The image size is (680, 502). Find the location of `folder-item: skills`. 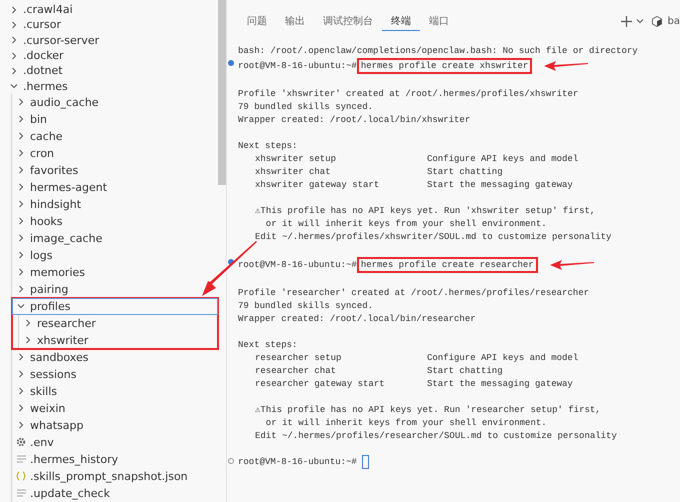

folder-item: skills is located at coordinates (115, 391).